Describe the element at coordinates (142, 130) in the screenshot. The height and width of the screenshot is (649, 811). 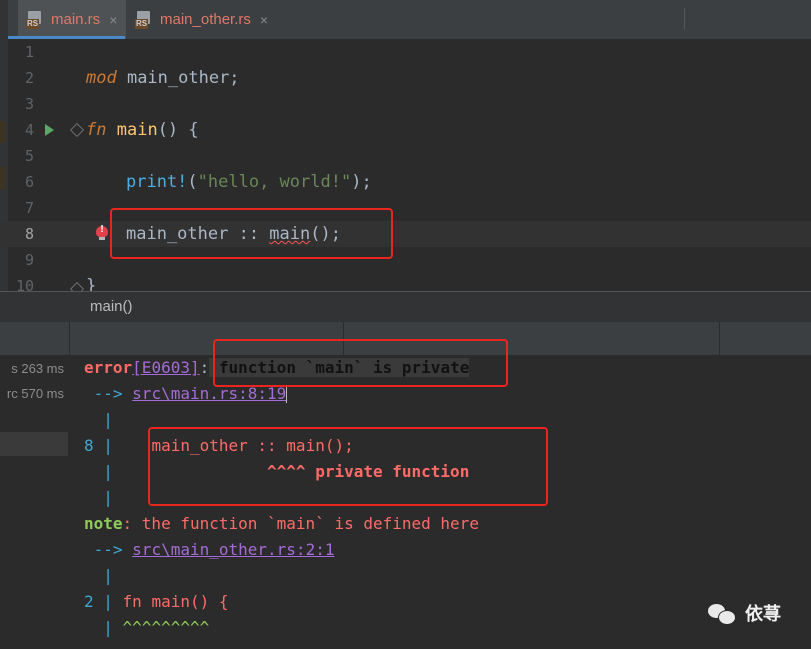
I see `code-text: fn main() {` at that location.